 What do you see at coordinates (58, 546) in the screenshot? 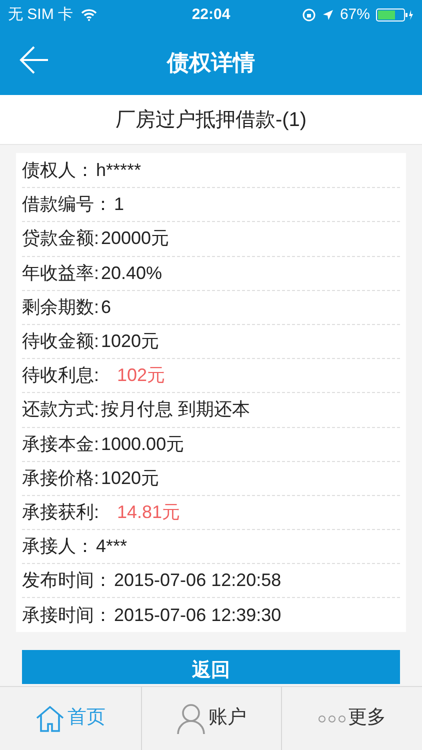
I see `field-label: 承接人：` at bounding box center [58, 546].